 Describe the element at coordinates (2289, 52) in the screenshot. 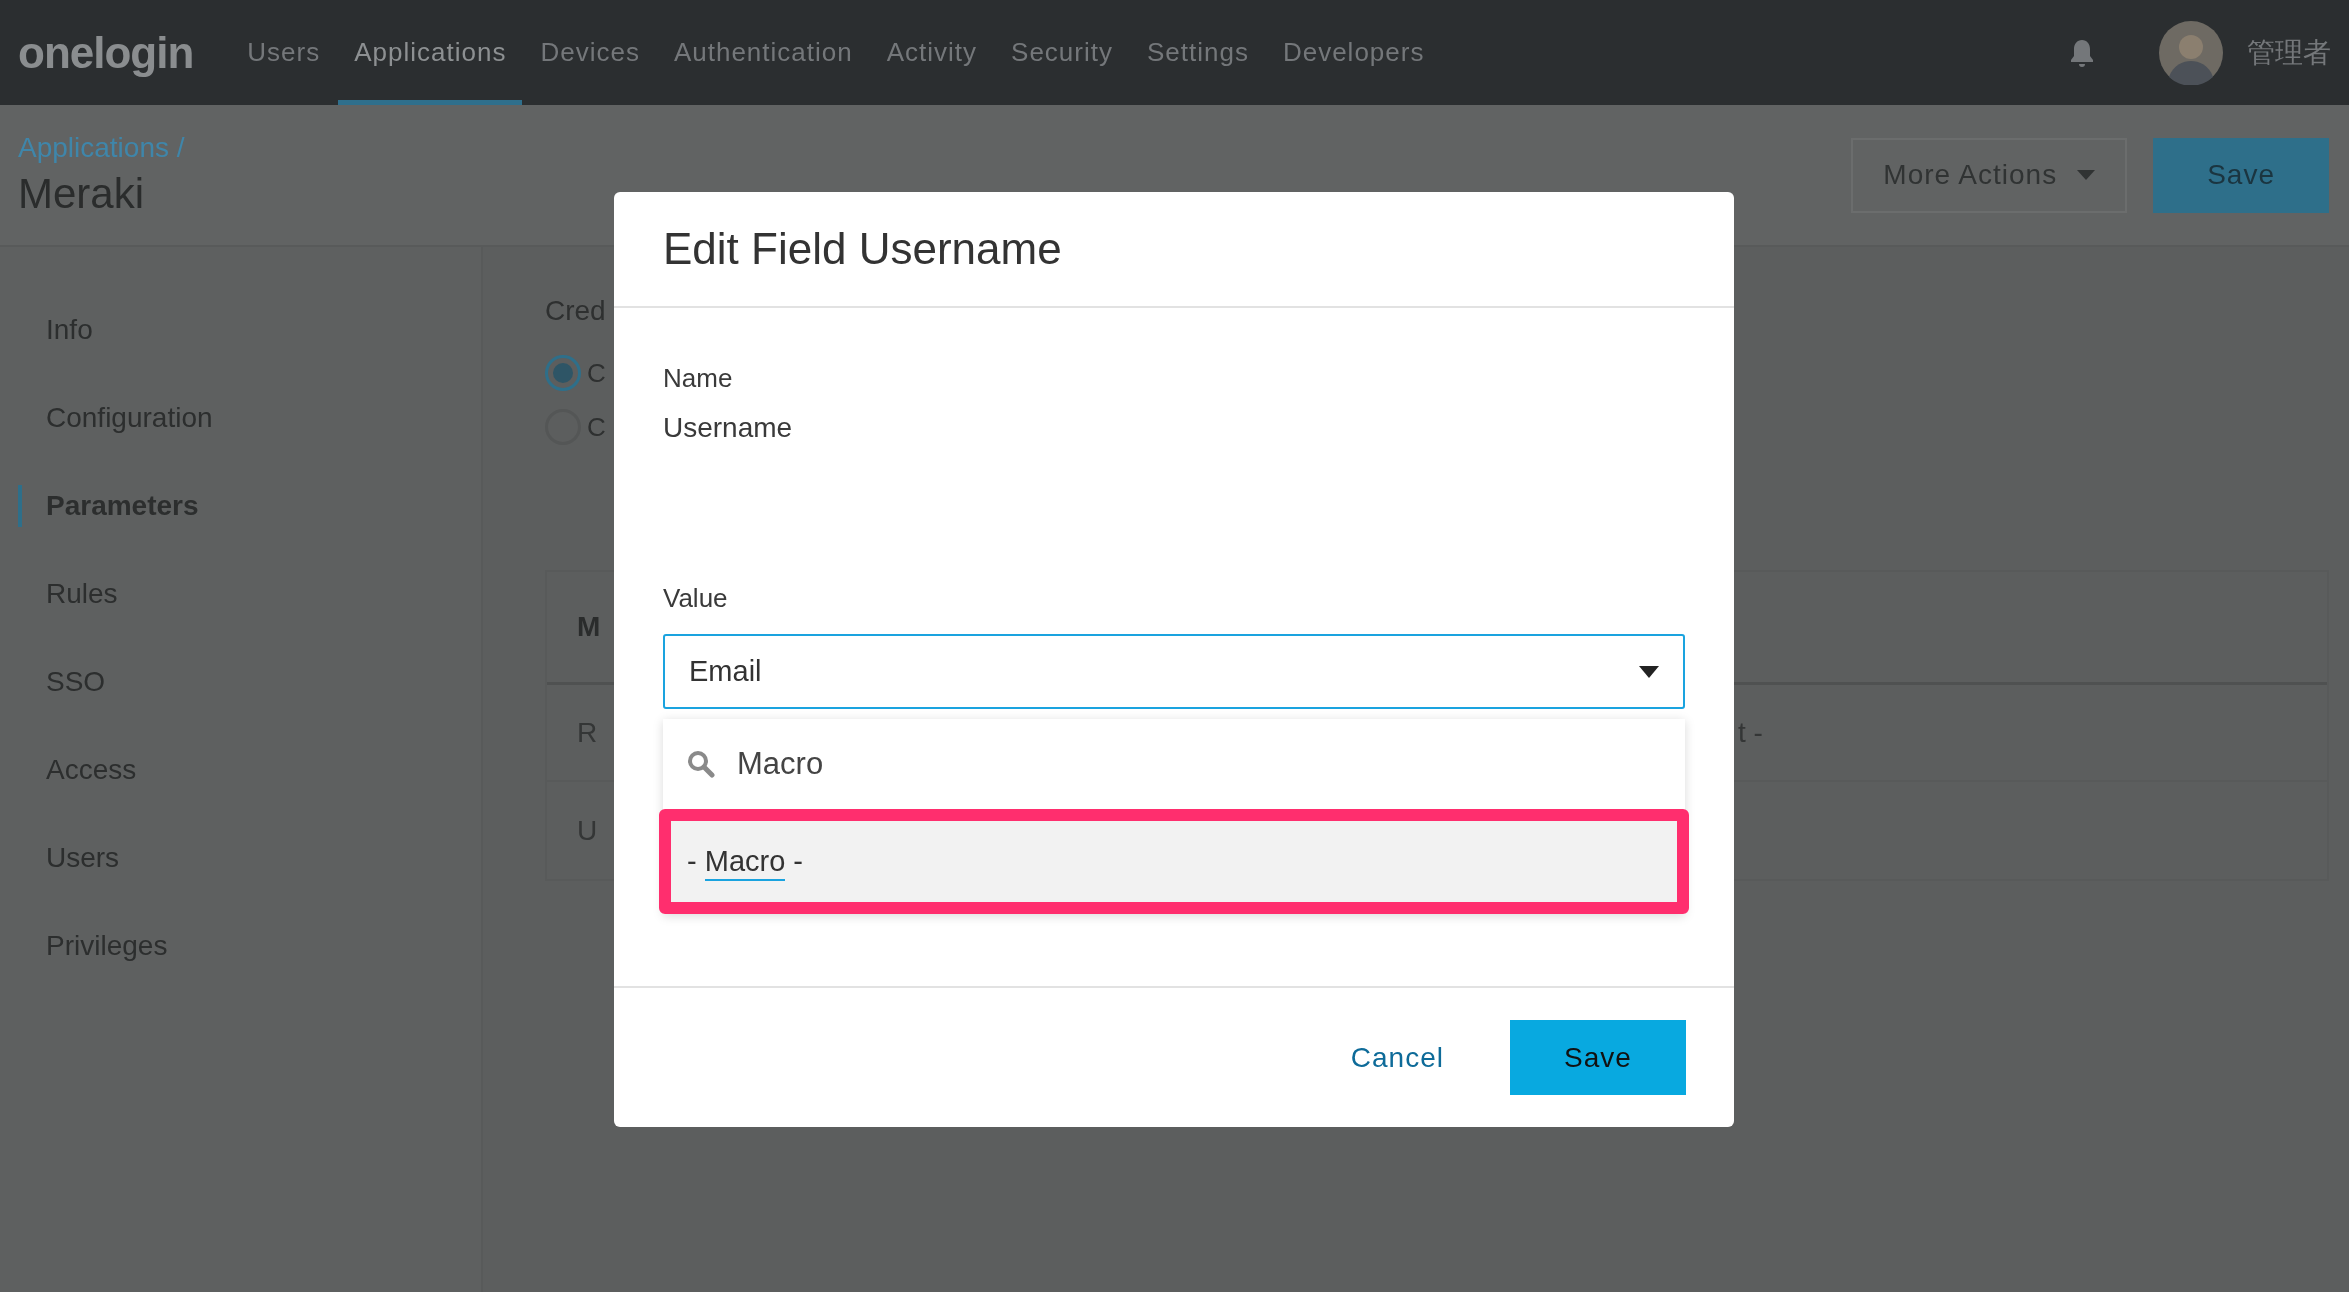

I see `user-name: 管理者` at that location.